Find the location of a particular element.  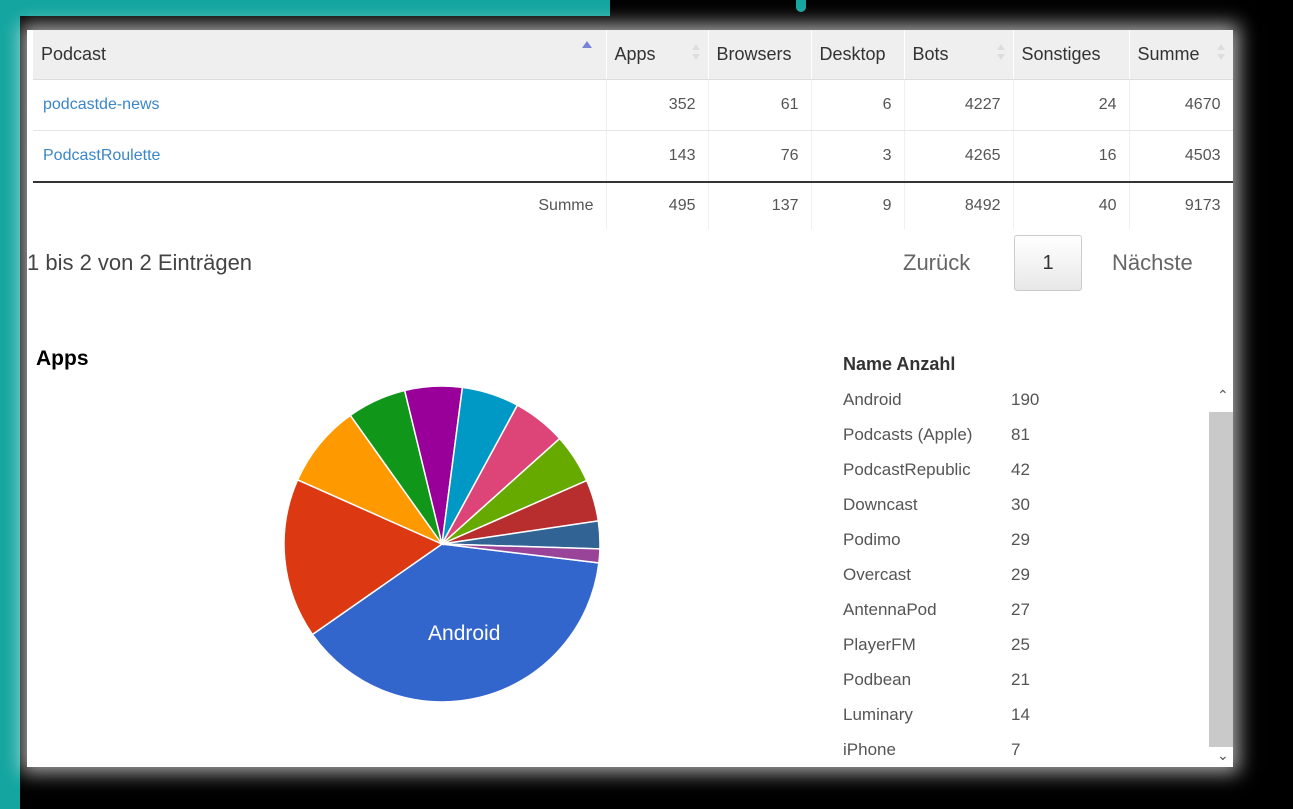

legend-name: Podcasts (Apple) is located at coordinates (908, 434).